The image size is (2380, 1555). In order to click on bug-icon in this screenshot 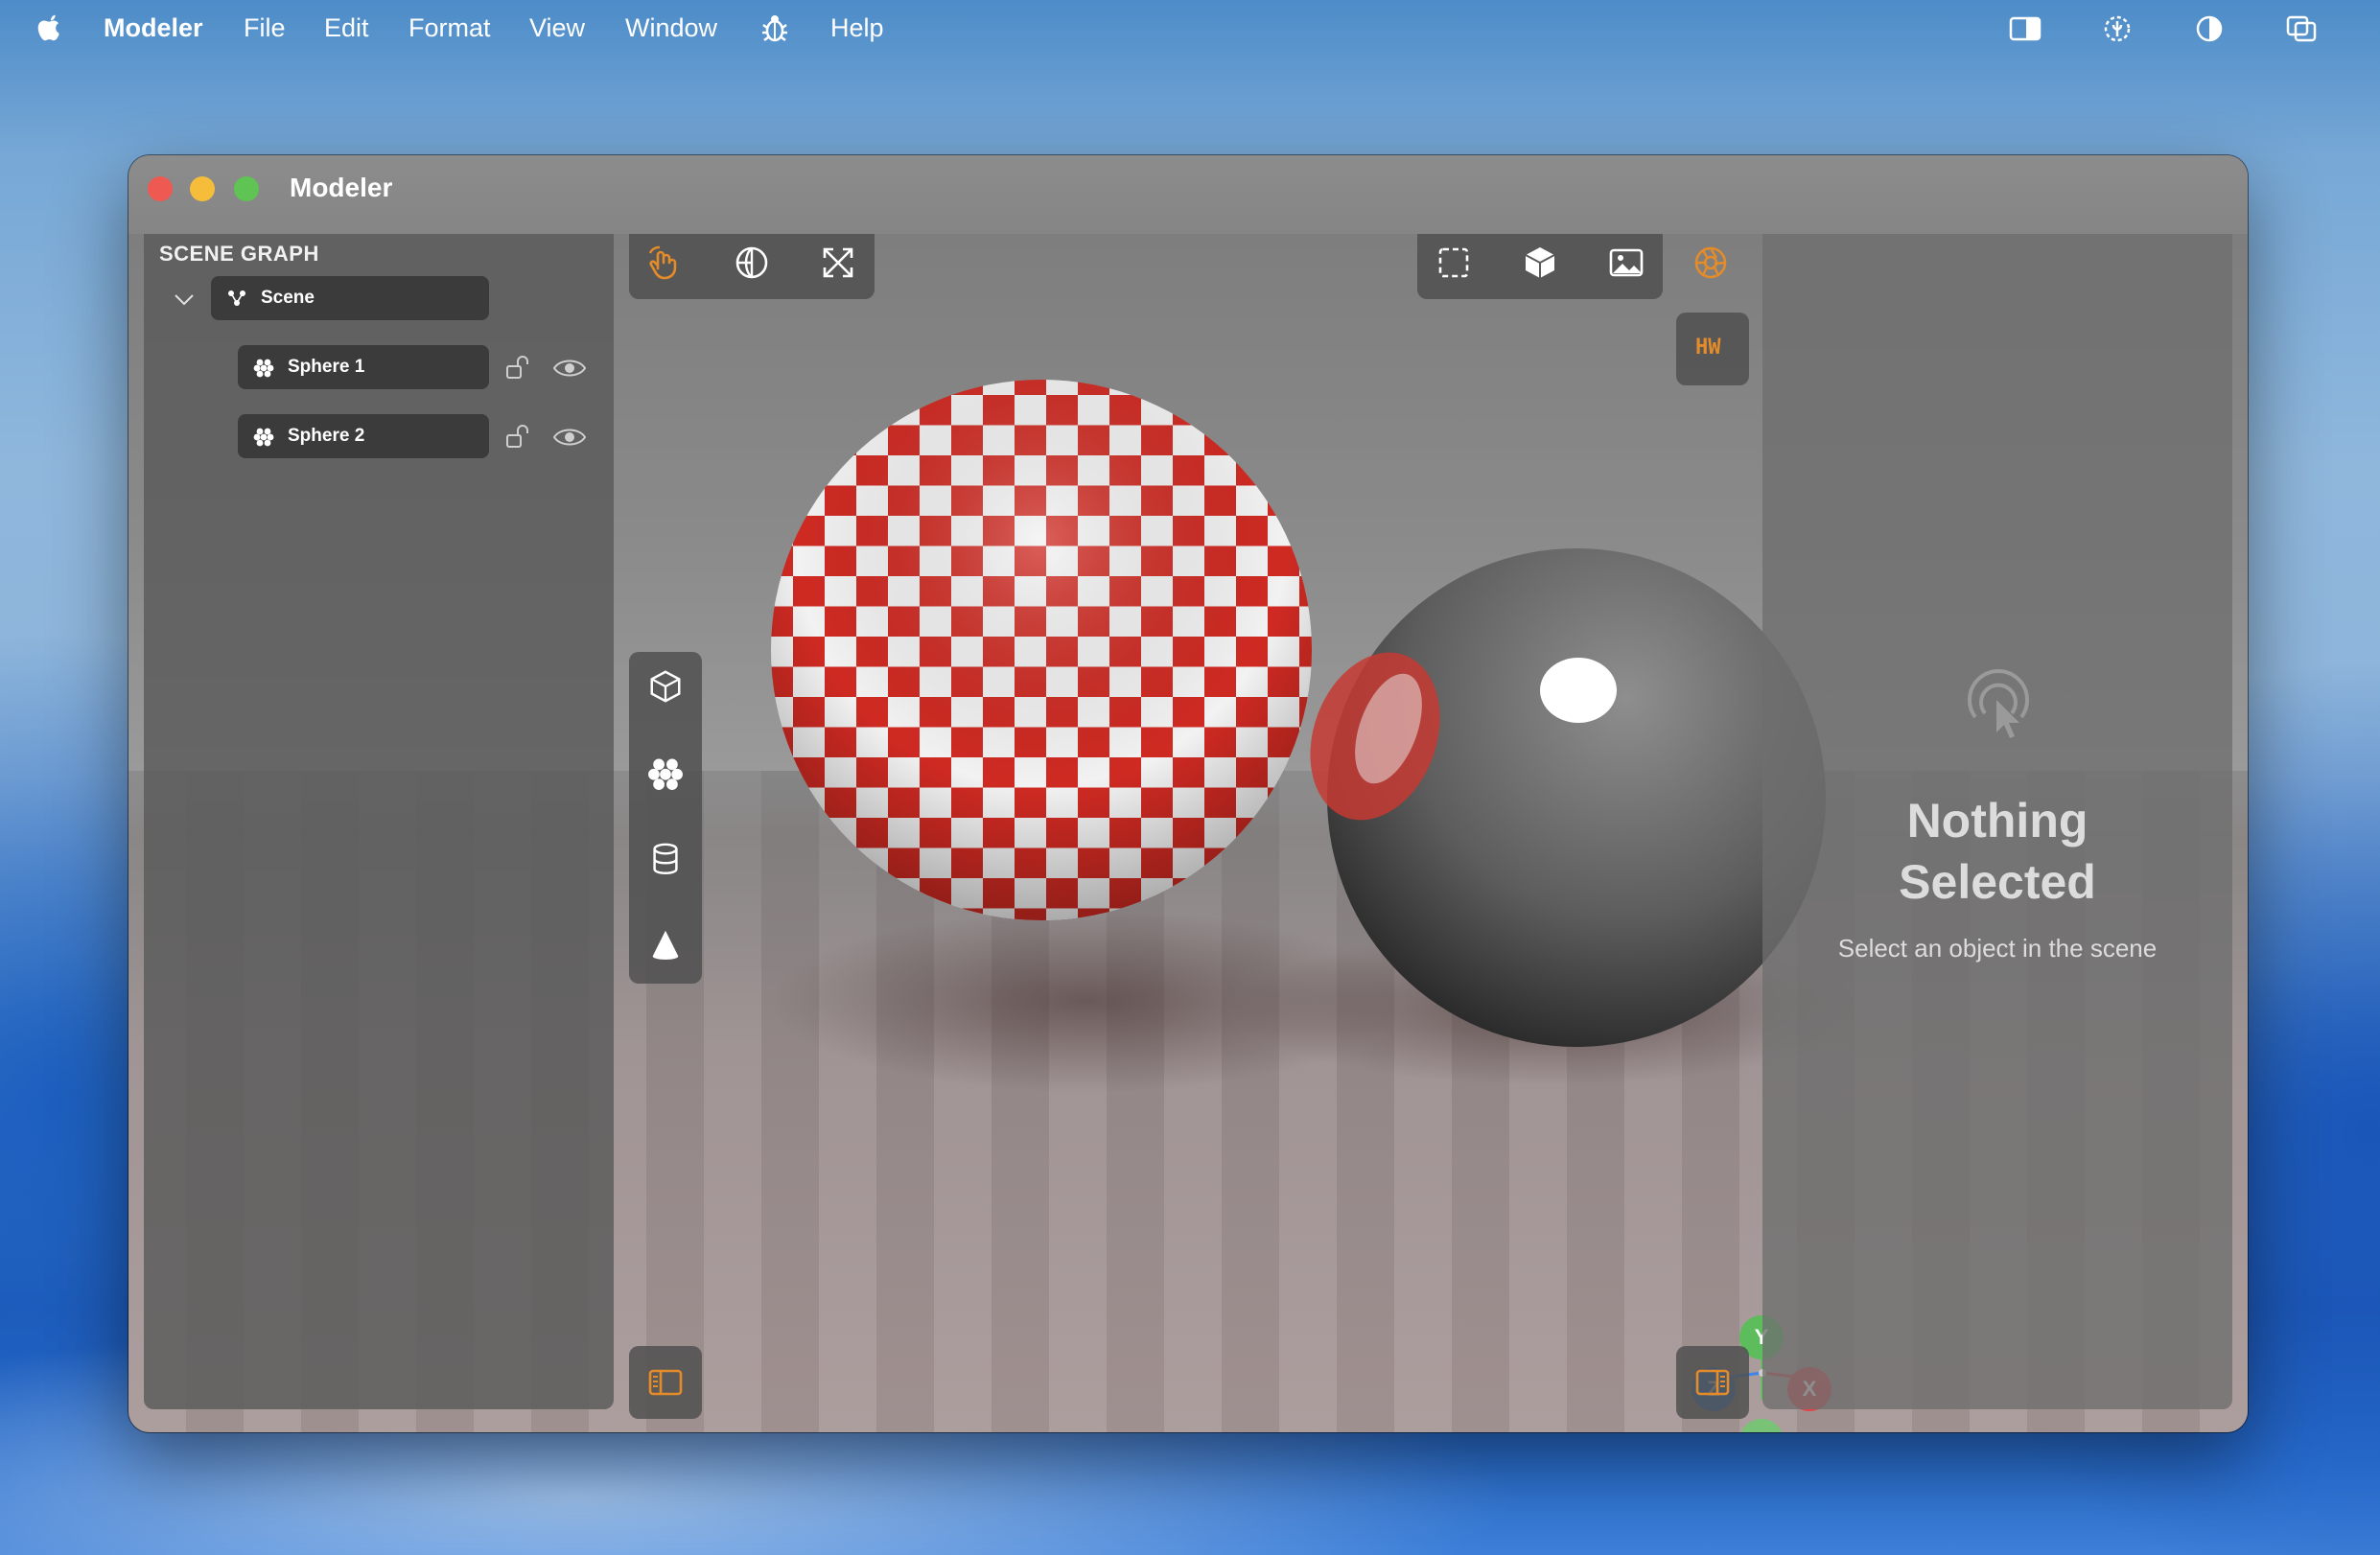, I will do `click(774, 28)`.